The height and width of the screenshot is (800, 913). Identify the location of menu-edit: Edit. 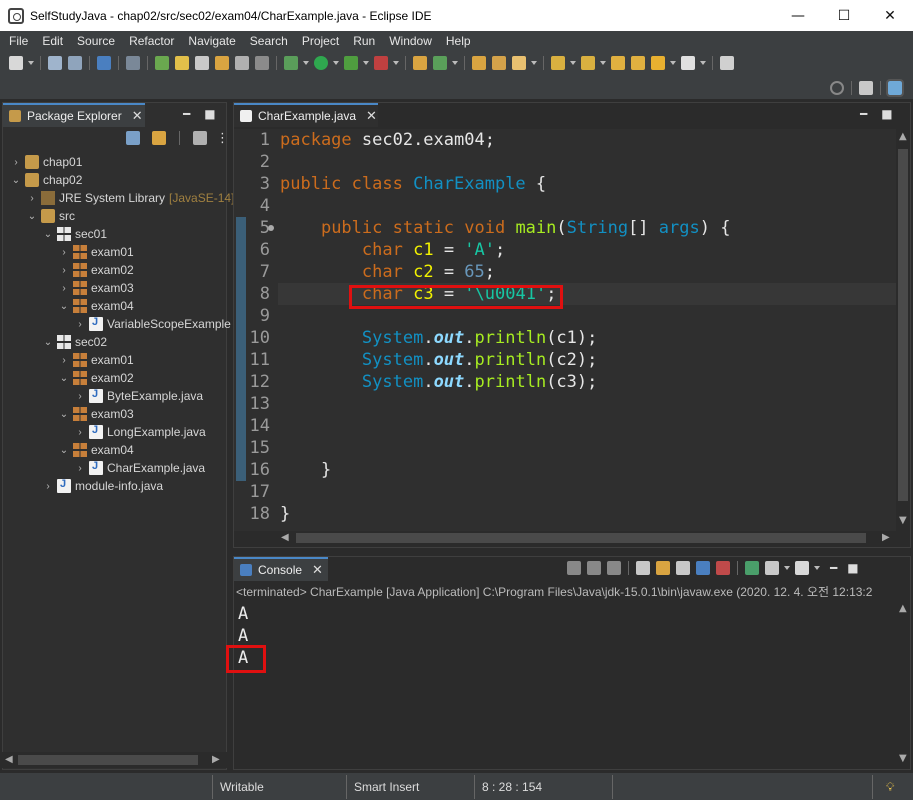
(52, 41).